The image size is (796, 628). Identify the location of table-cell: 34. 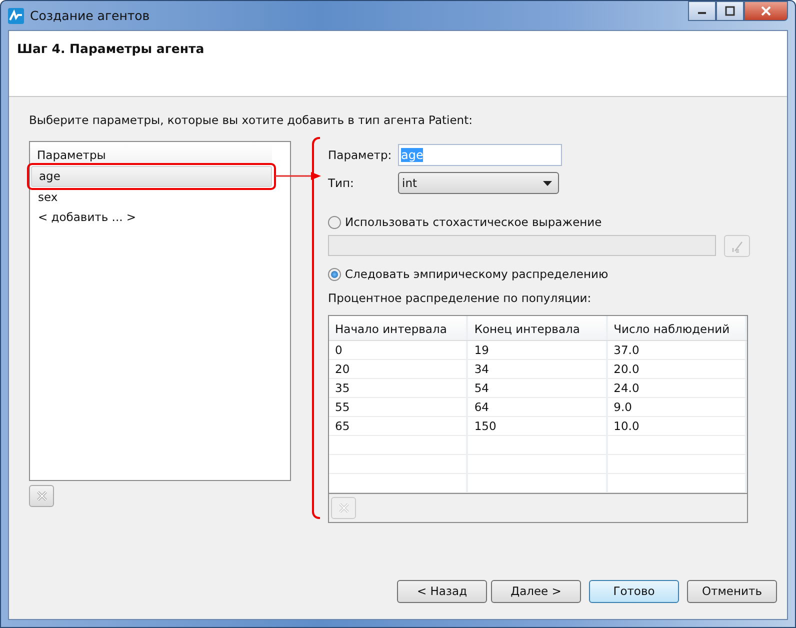
(538, 369).